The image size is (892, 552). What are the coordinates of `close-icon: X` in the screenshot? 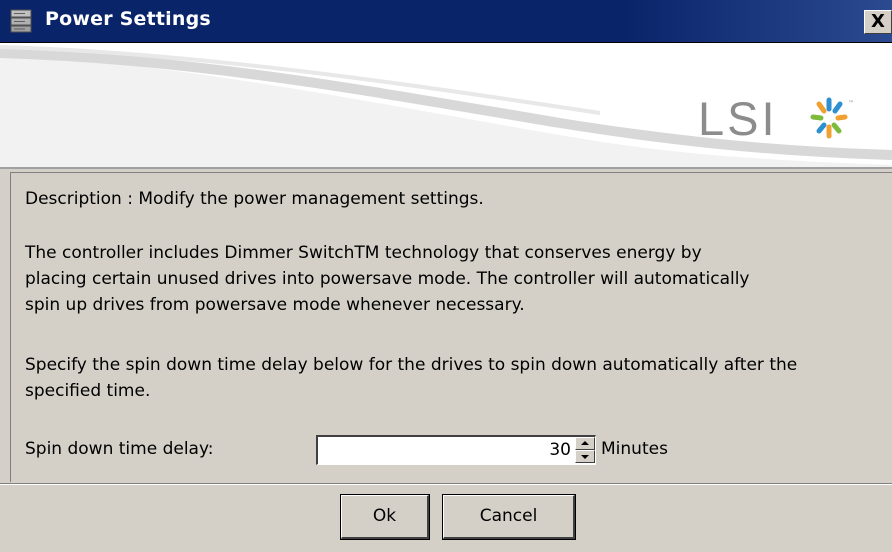 It's located at (878, 21).